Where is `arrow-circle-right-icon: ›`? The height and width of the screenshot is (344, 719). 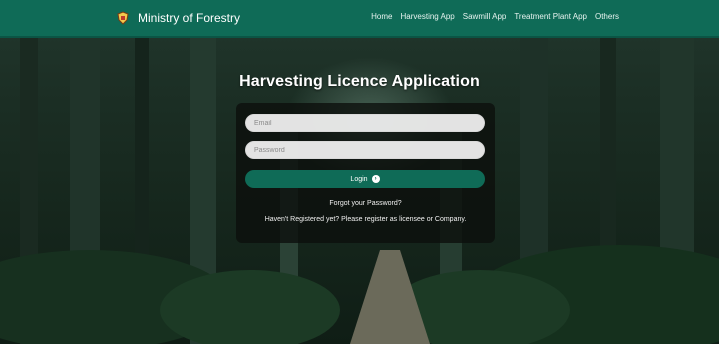 arrow-circle-right-icon: › is located at coordinates (375, 179).